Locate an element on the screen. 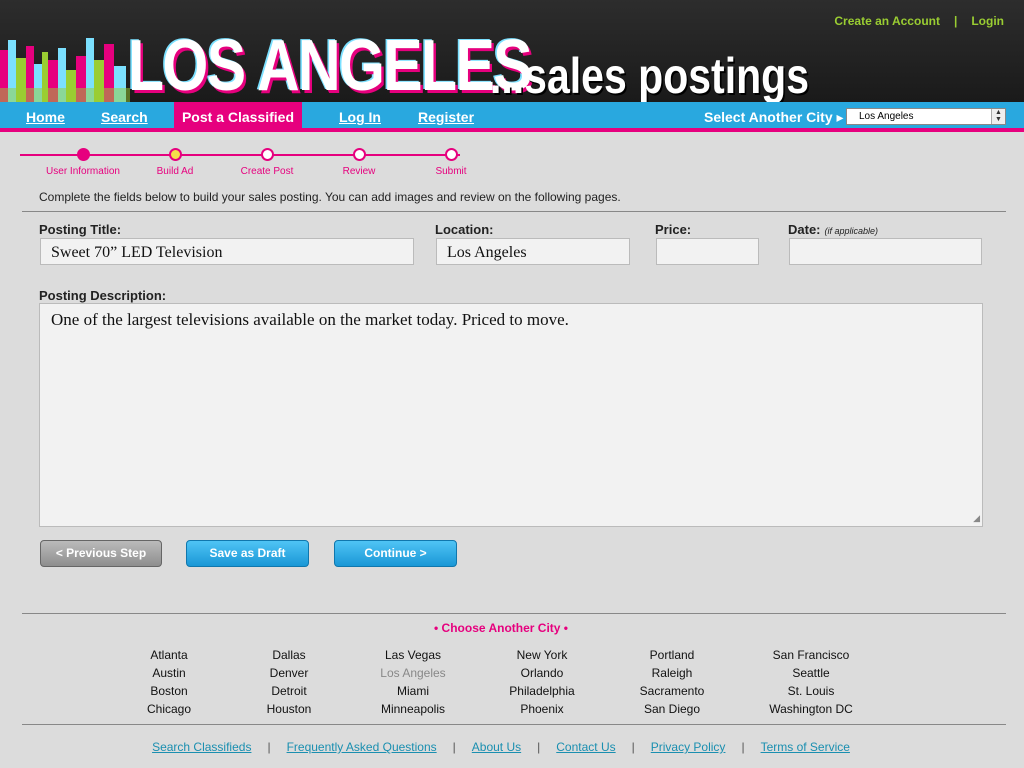 The height and width of the screenshot is (768, 1024). posting-description-label: Posting Description: is located at coordinates (103, 295).